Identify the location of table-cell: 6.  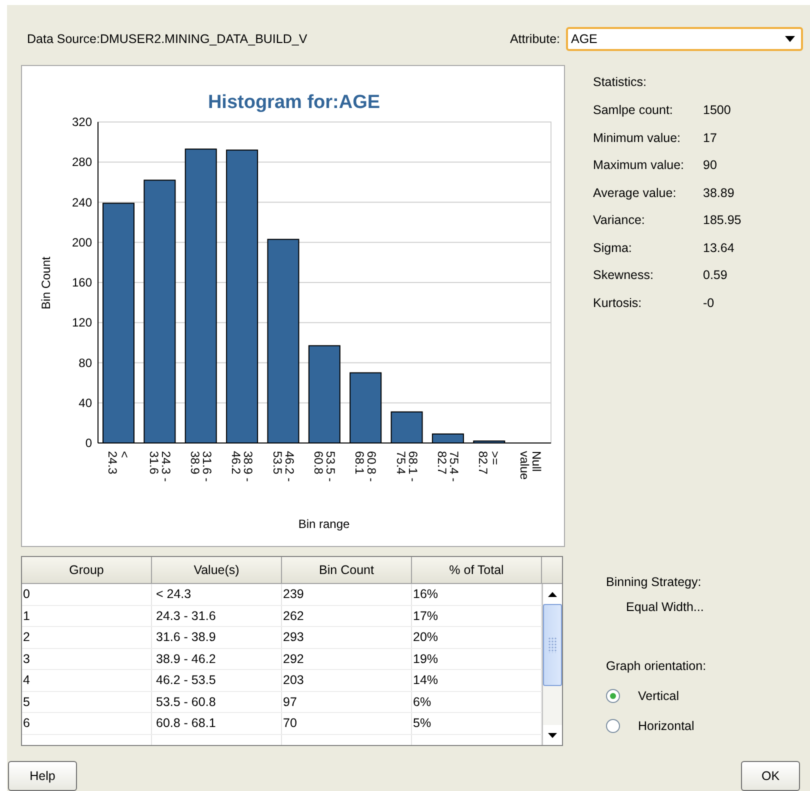
(87, 723).